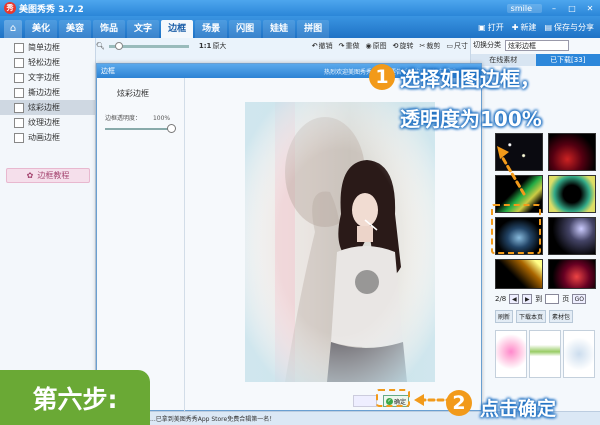 Image resolution: width=600 pixels, height=425 pixels. I want to click on sidebar-item: 轻松边框, so click(47, 62).